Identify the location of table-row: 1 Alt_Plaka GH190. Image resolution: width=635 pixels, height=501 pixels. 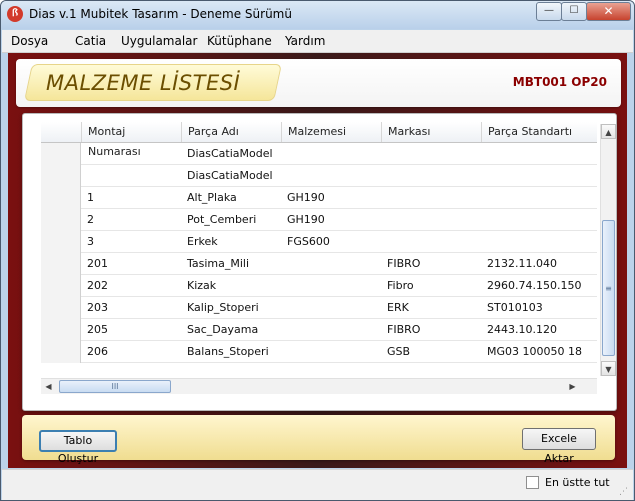
(319, 198).